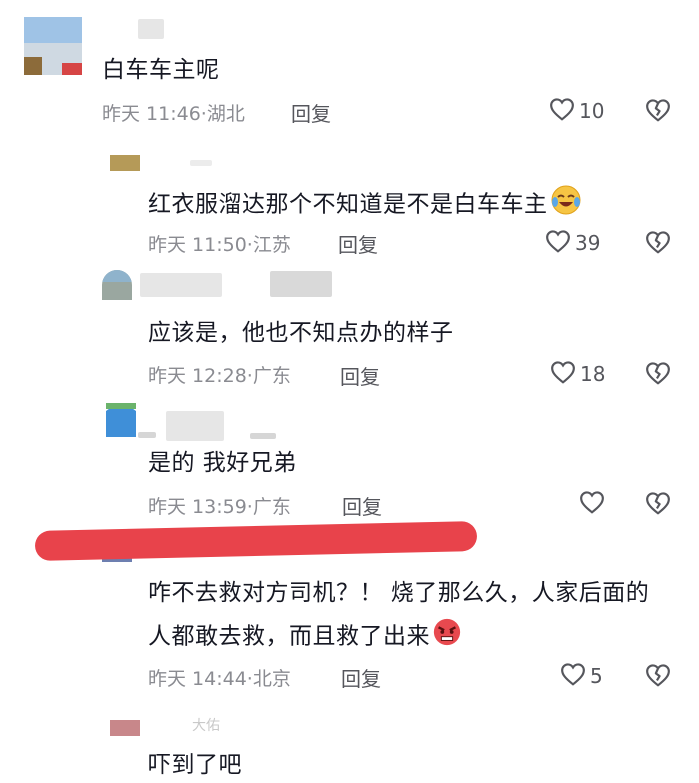 This screenshot has width=699, height=783. Describe the element at coordinates (197, 376) in the screenshot. I see `comment-time: 昨天 12:28` at that location.